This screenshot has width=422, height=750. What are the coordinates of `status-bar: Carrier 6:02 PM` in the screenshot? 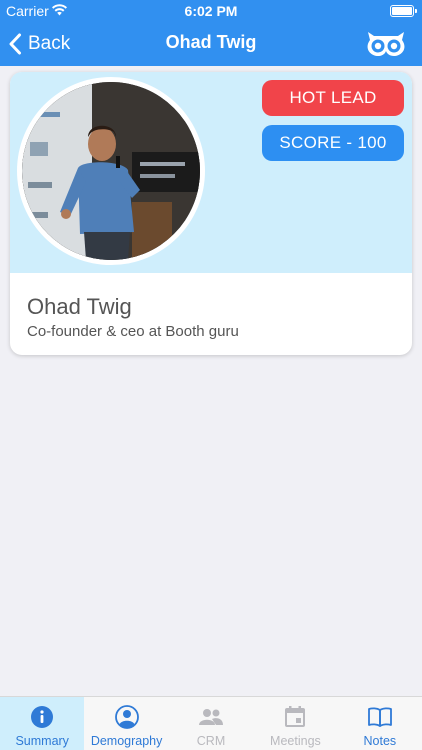 It's located at (211, 11).